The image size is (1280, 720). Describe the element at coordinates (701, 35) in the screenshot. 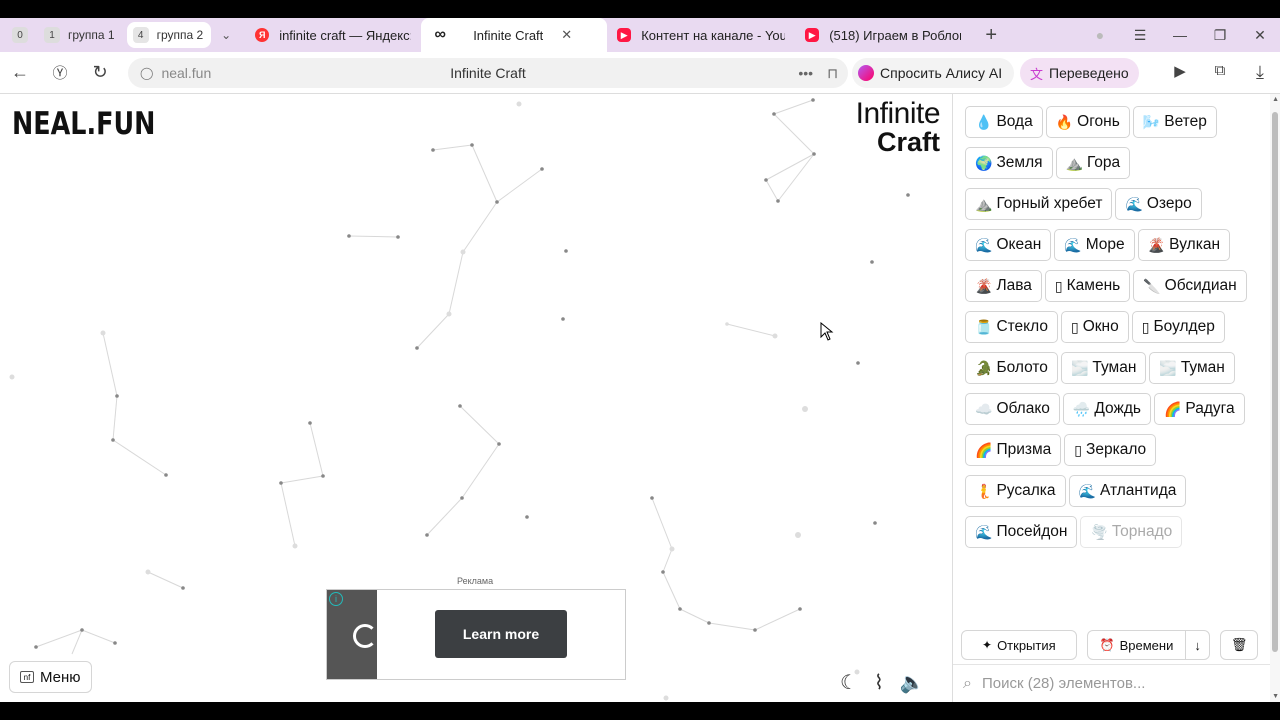

I see `tab-youtube-content: ▶ Контент на канале - YouTu` at that location.